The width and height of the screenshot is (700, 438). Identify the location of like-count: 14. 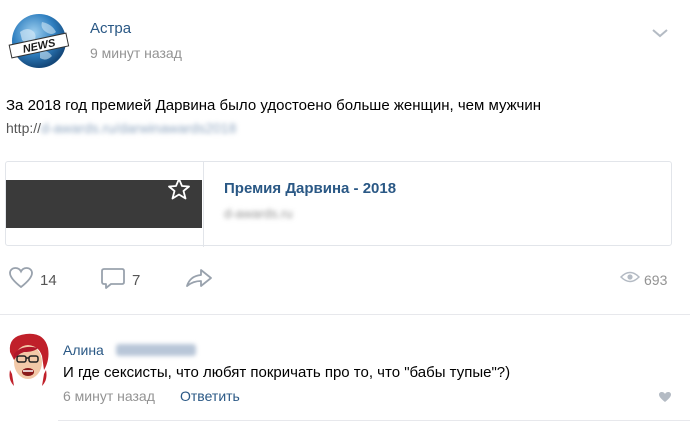
(48, 280).